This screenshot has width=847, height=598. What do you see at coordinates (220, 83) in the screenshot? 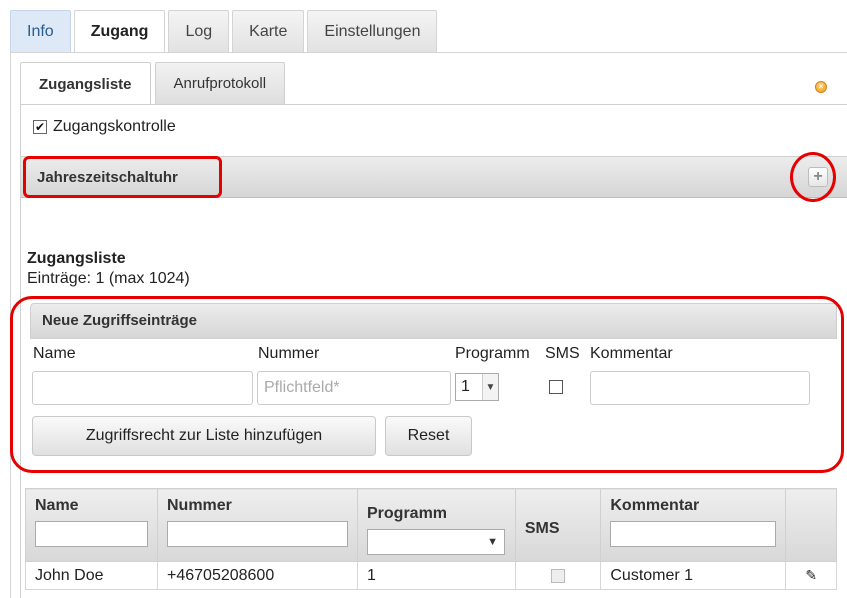
I see `tab-anrufprotokoll: Anrufprotokoll` at bounding box center [220, 83].